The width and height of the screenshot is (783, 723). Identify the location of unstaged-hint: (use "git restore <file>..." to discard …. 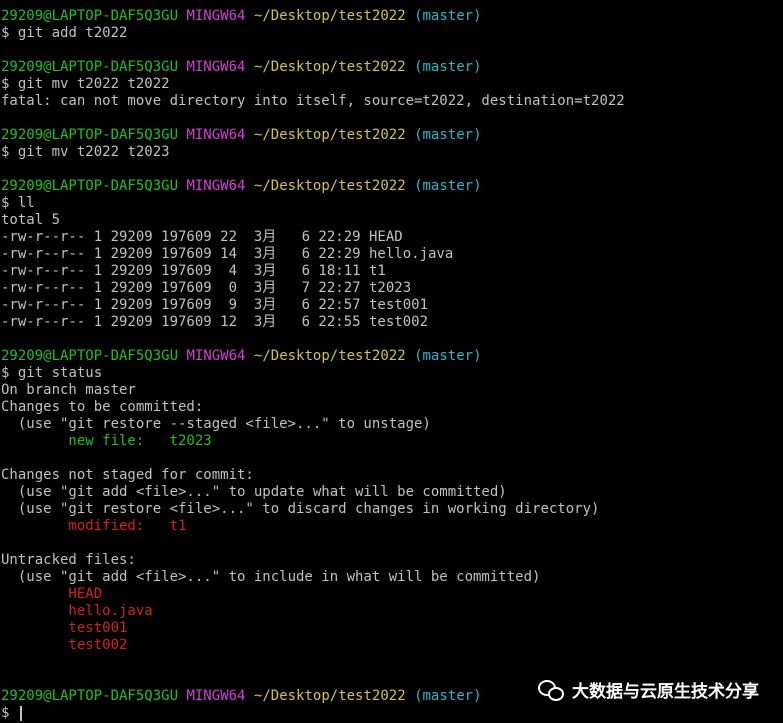
(300, 509).